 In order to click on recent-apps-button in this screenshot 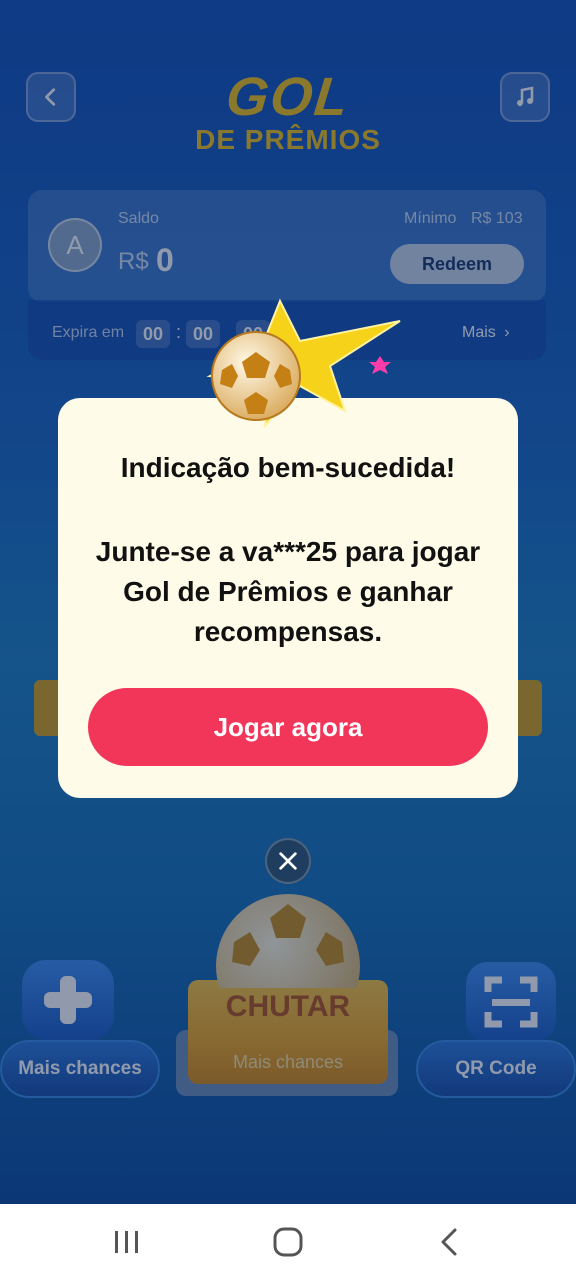, I will do `click(127, 1242)`.